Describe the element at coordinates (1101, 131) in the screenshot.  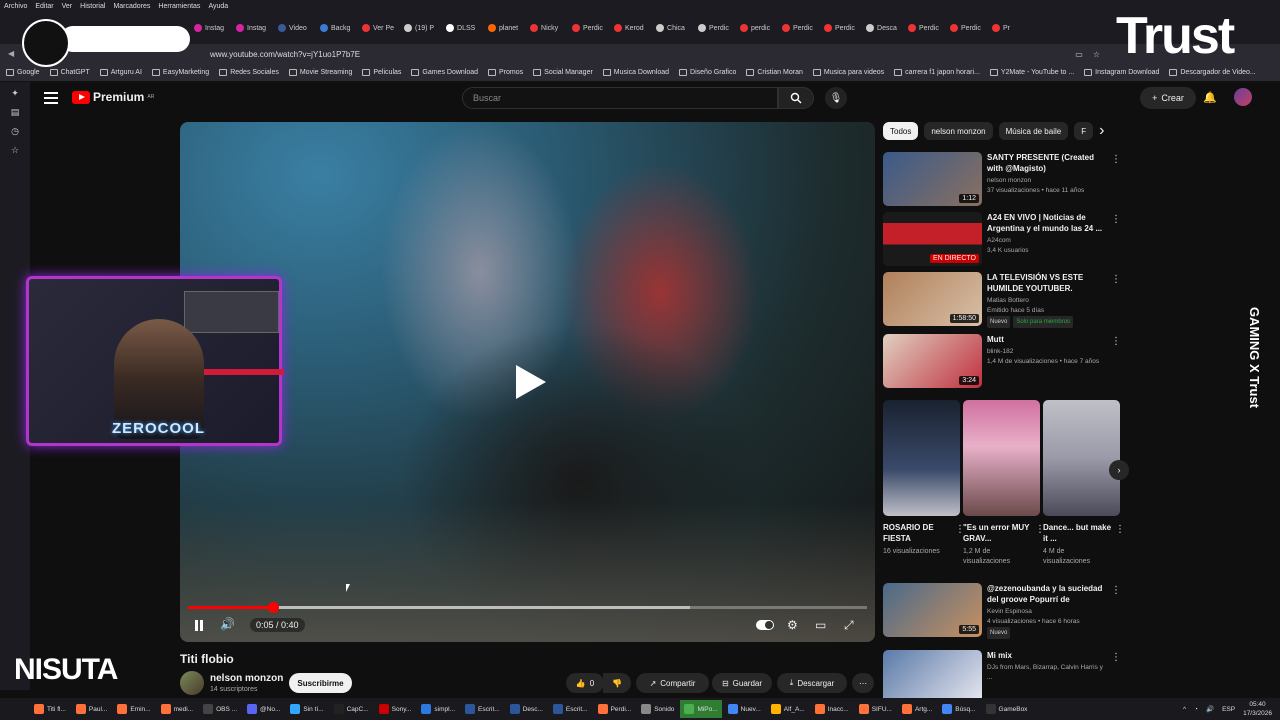
I see `chevron-right-icon: ›` at that location.